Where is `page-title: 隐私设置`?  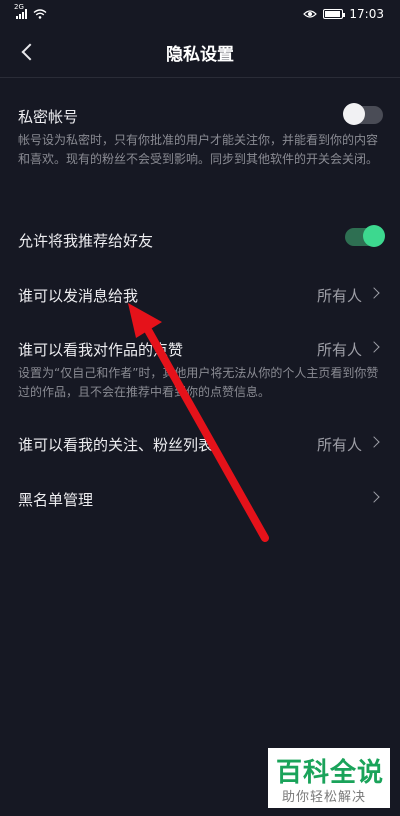 page-title: 隐私设置 is located at coordinates (200, 55).